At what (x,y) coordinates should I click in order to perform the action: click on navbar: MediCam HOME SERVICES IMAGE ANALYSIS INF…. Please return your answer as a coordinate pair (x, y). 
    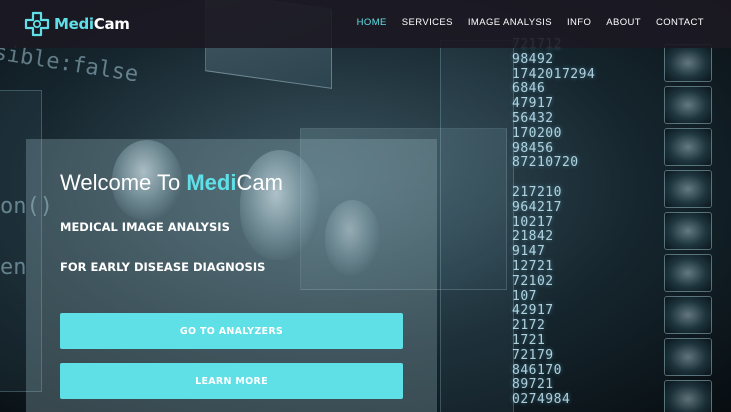
    Looking at the image, I should click on (365, 24).